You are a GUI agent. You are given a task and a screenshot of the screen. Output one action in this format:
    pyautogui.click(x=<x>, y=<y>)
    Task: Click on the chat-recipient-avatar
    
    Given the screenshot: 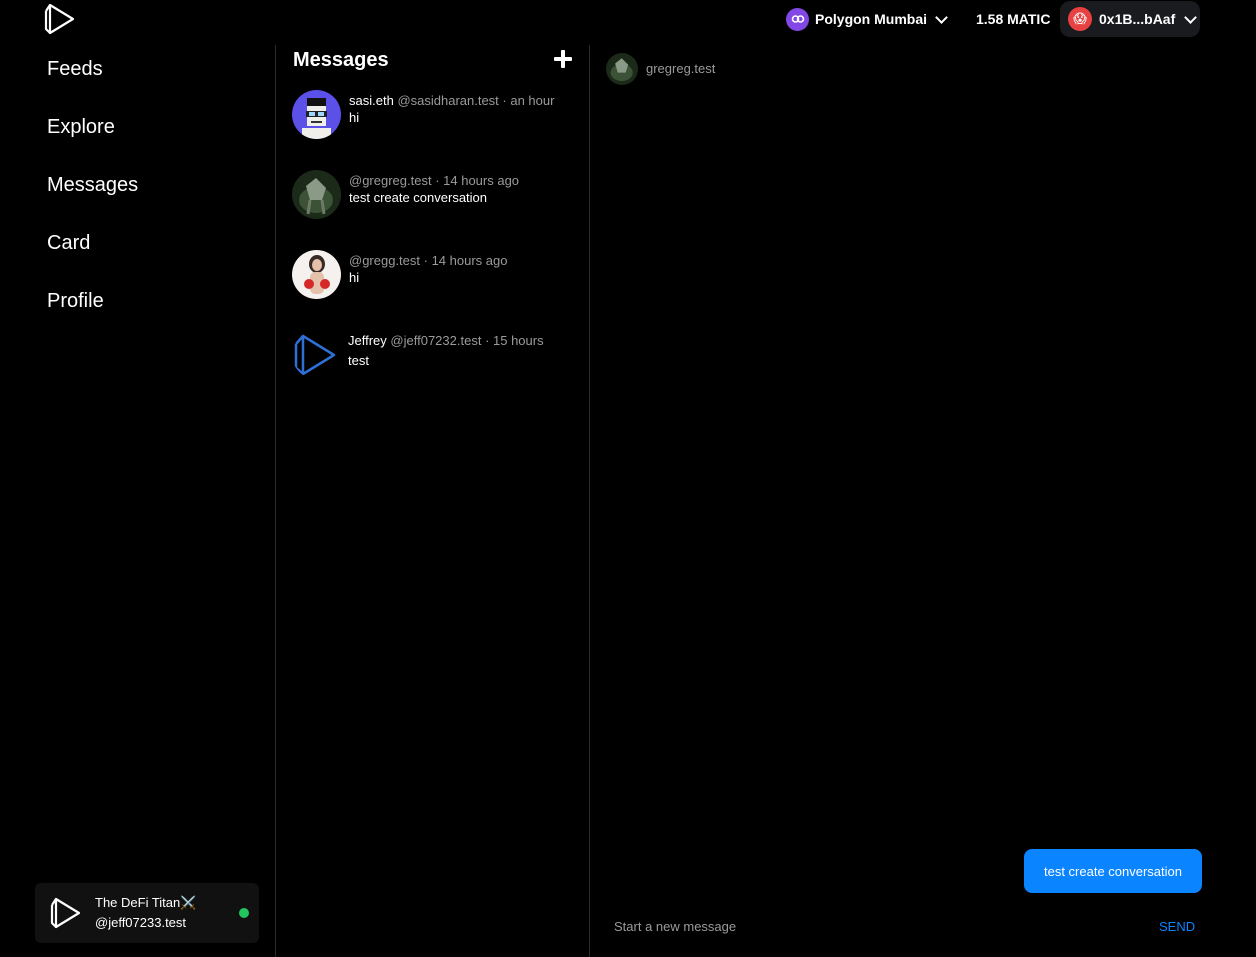 What is the action you would take?
    pyautogui.click(x=622, y=69)
    